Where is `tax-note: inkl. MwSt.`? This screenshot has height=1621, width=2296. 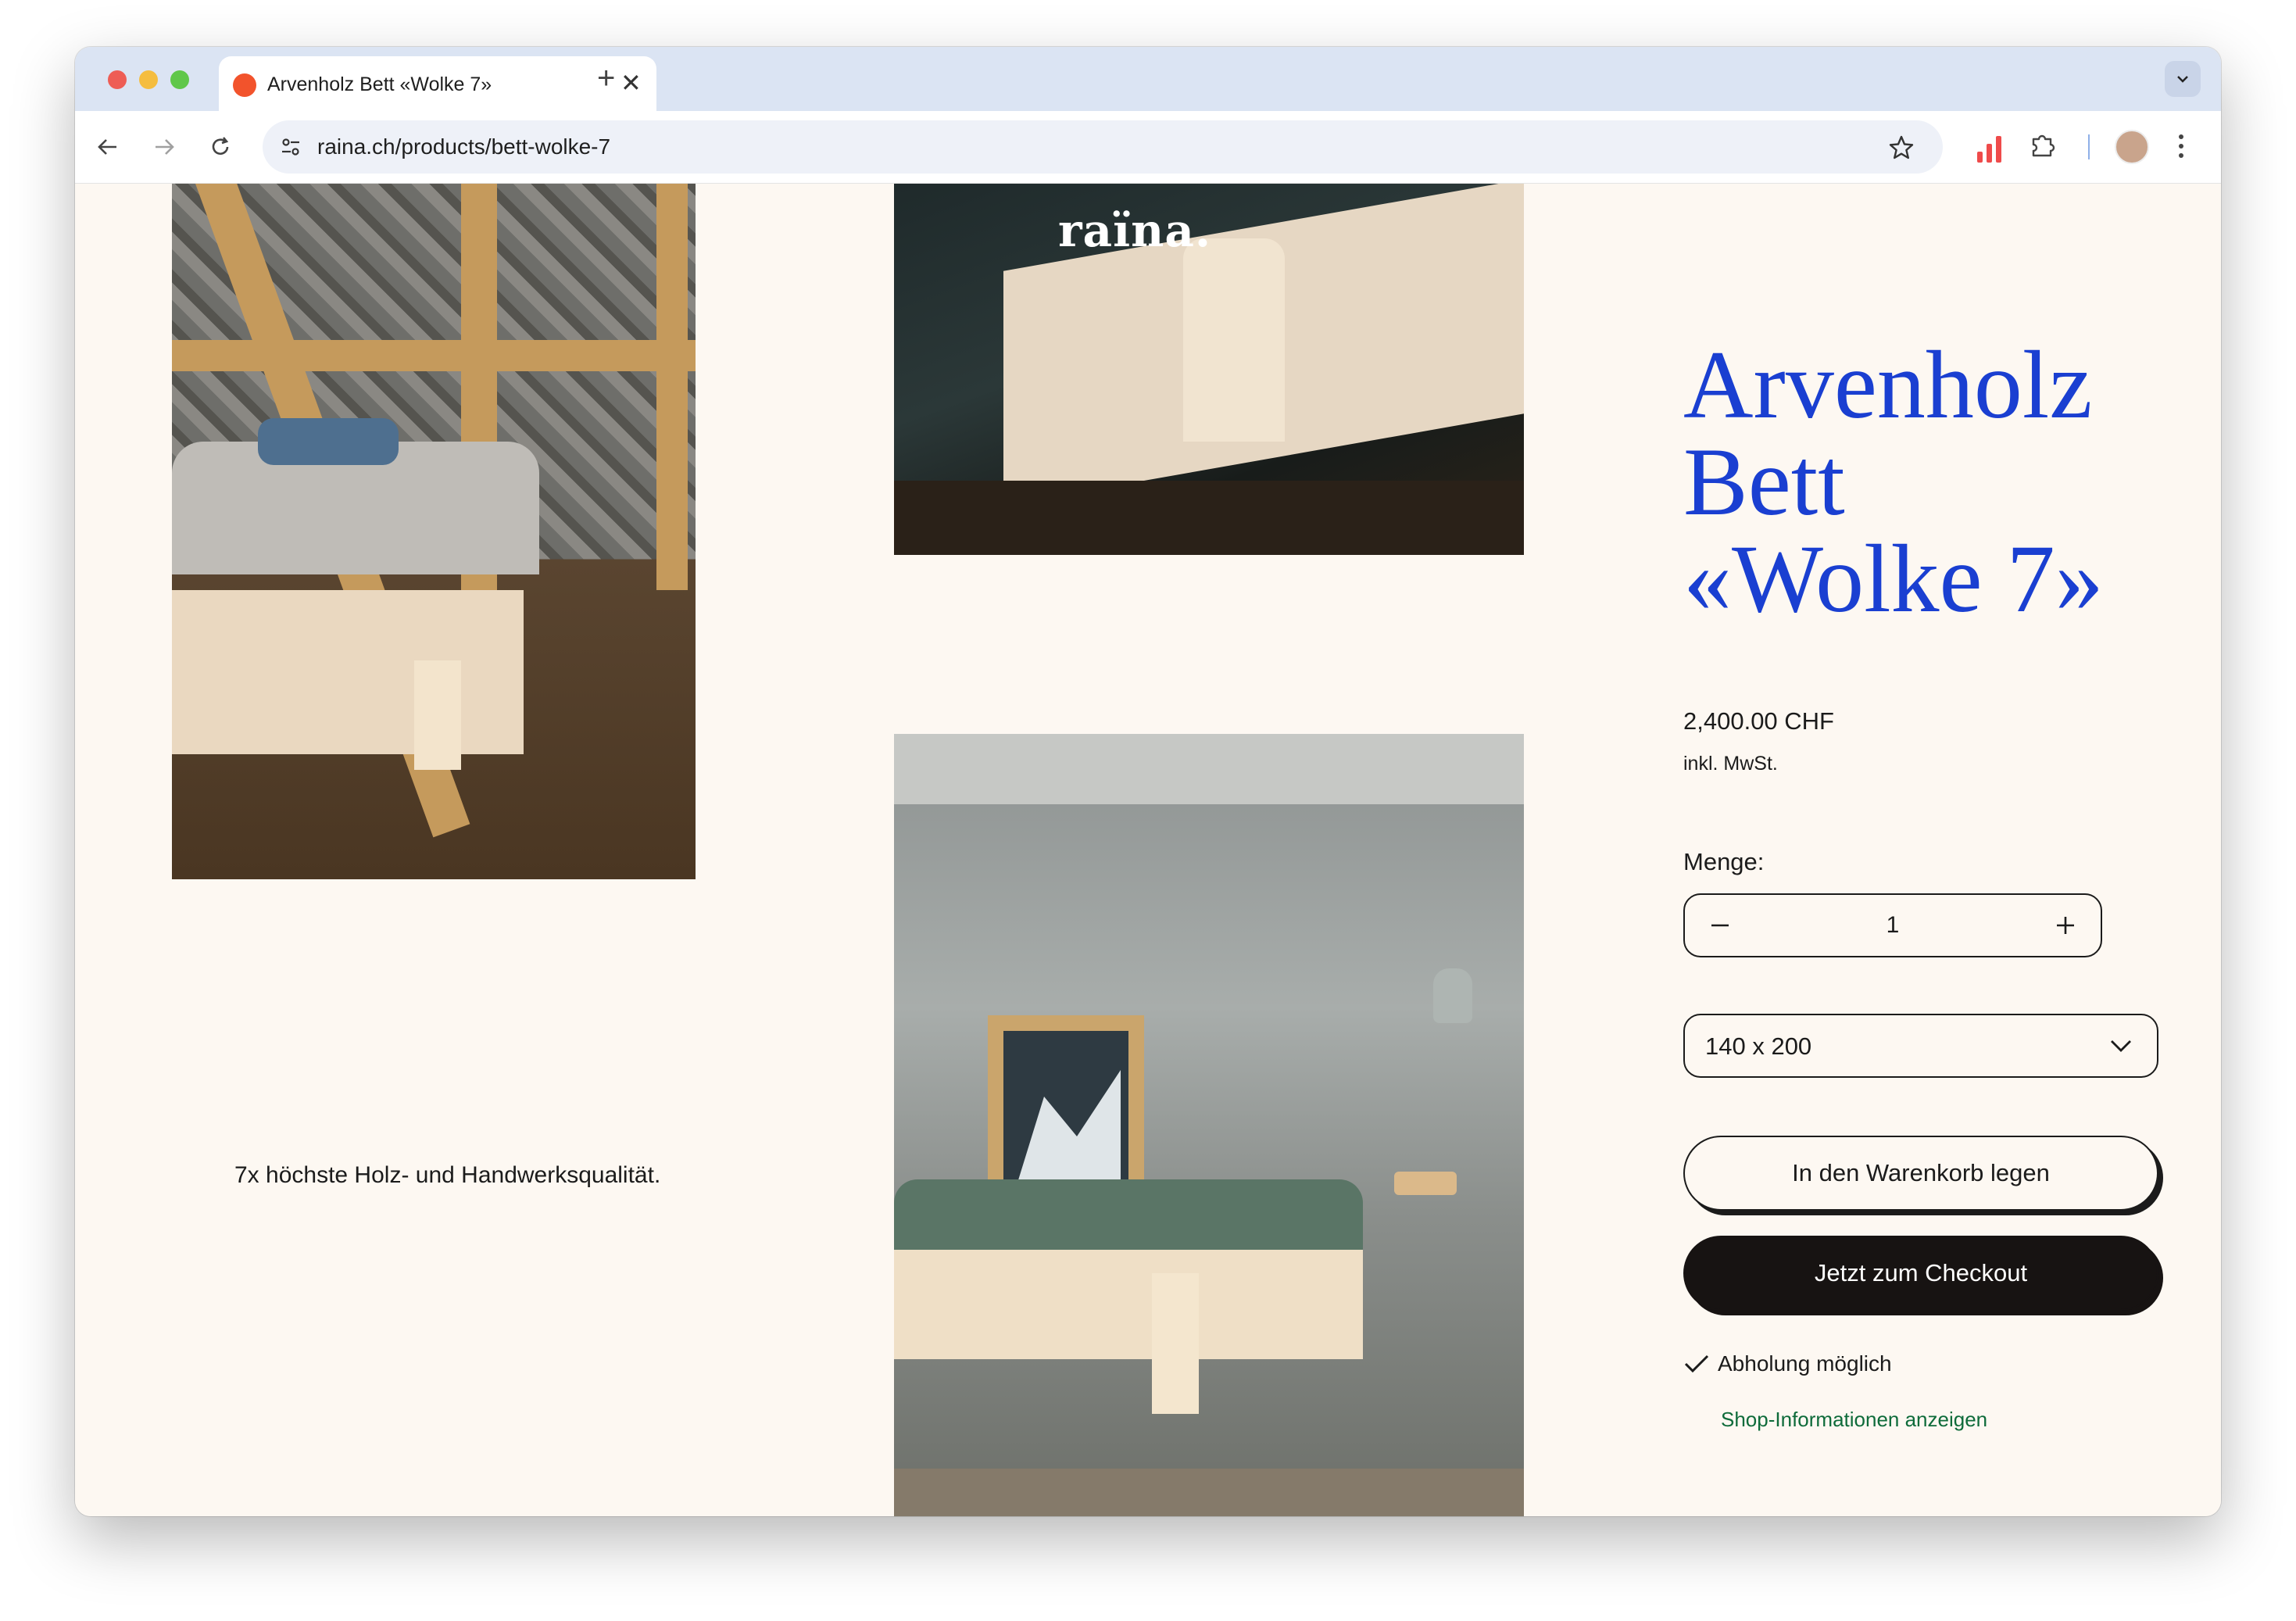 tax-note: inkl. MwSt. is located at coordinates (1731, 764).